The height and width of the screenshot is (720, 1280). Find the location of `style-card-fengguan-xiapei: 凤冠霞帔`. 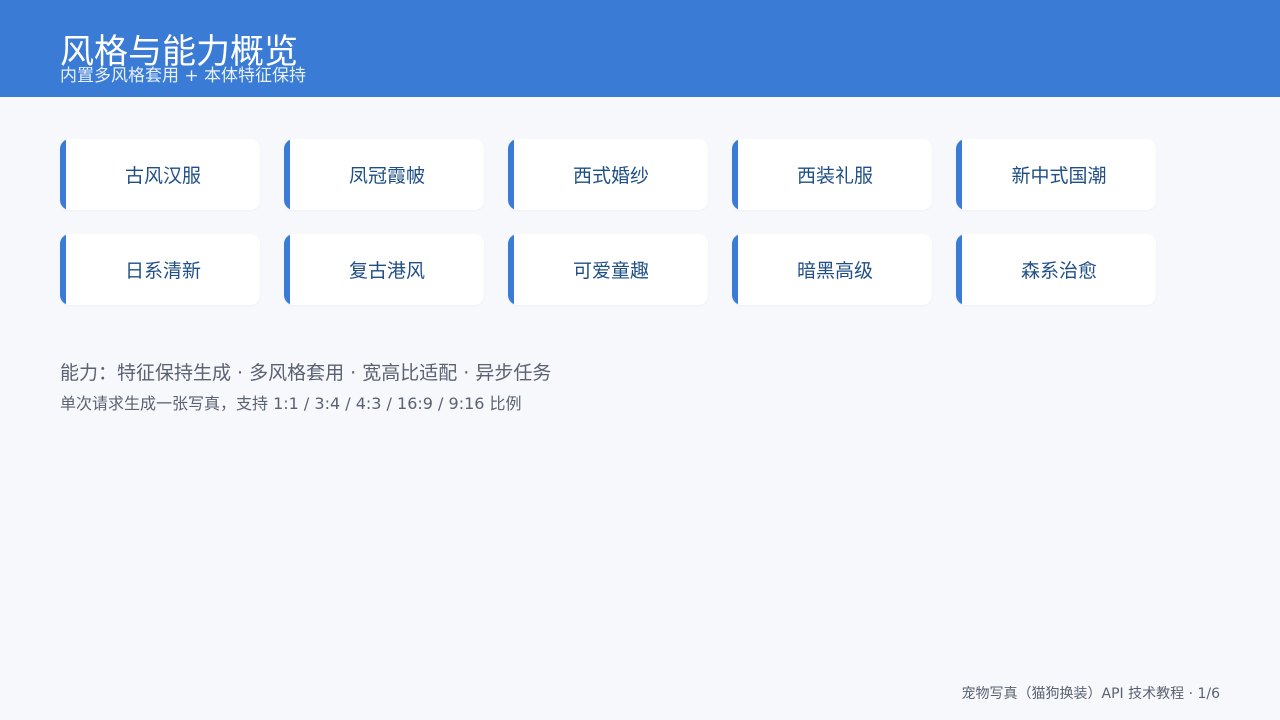

style-card-fengguan-xiapei: 凤冠霞帔 is located at coordinates (384, 174).